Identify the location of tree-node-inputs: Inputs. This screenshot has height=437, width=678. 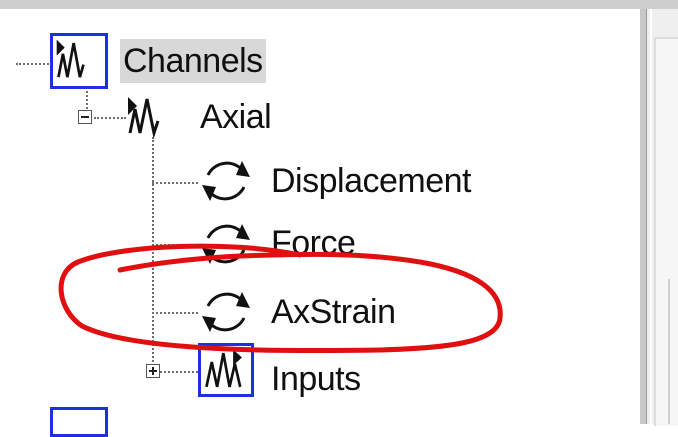
(316, 379).